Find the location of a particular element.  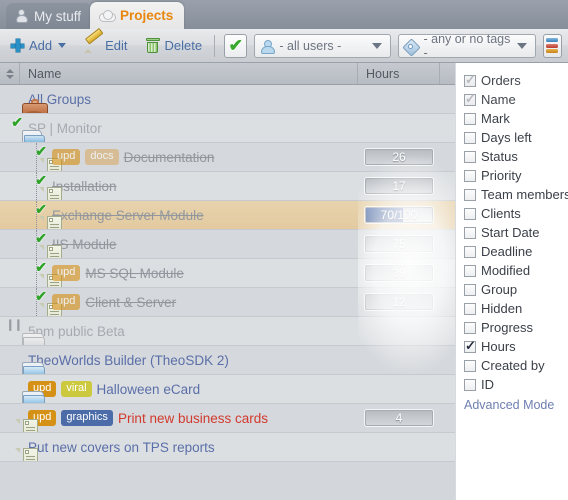

check-icon: ✔ is located at coordinates (235, 45).